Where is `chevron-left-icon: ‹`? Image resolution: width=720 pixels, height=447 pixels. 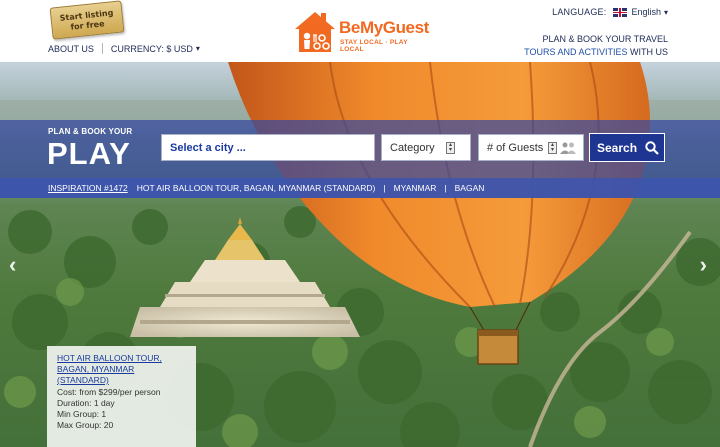
chevron-left-icon: ‹ is located at coordinates (12, 265).